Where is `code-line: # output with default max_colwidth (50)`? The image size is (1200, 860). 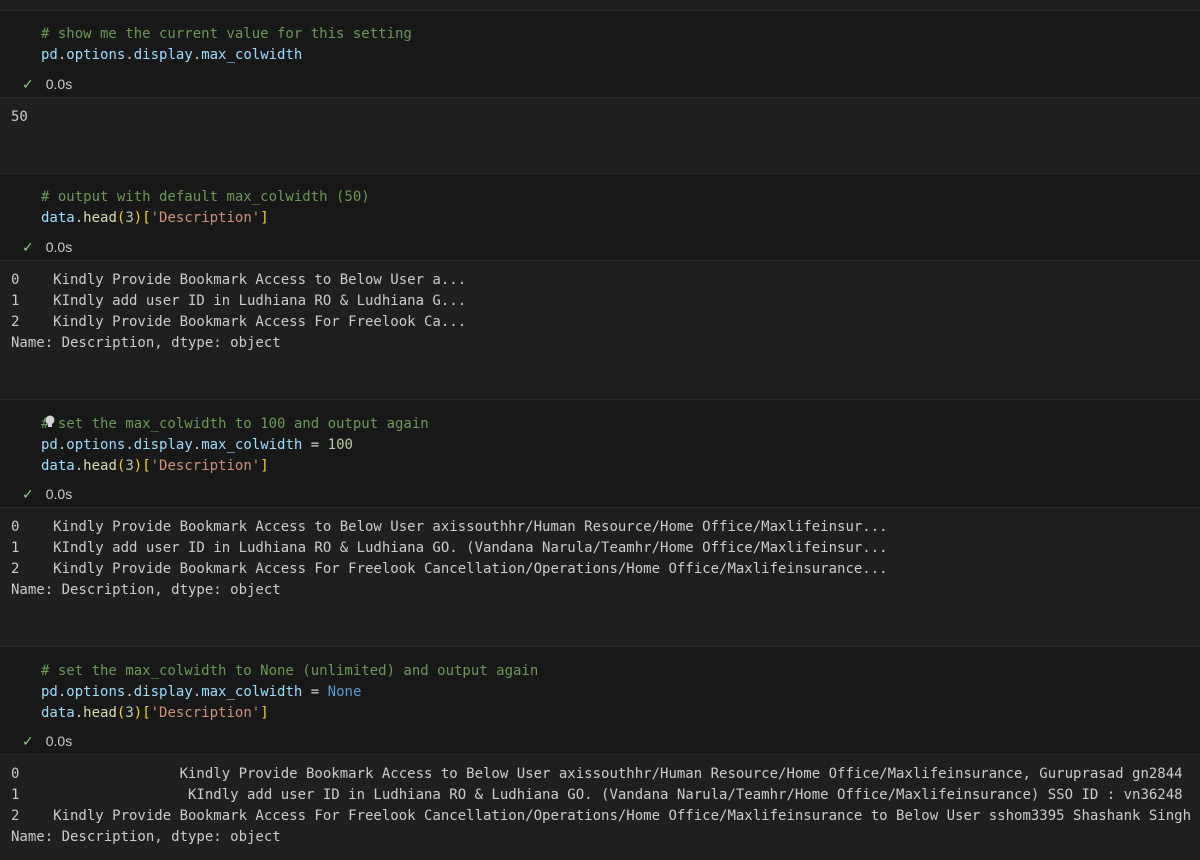 code-line: # output with default max_colwidth (50) is located at coordinates (205, 197).